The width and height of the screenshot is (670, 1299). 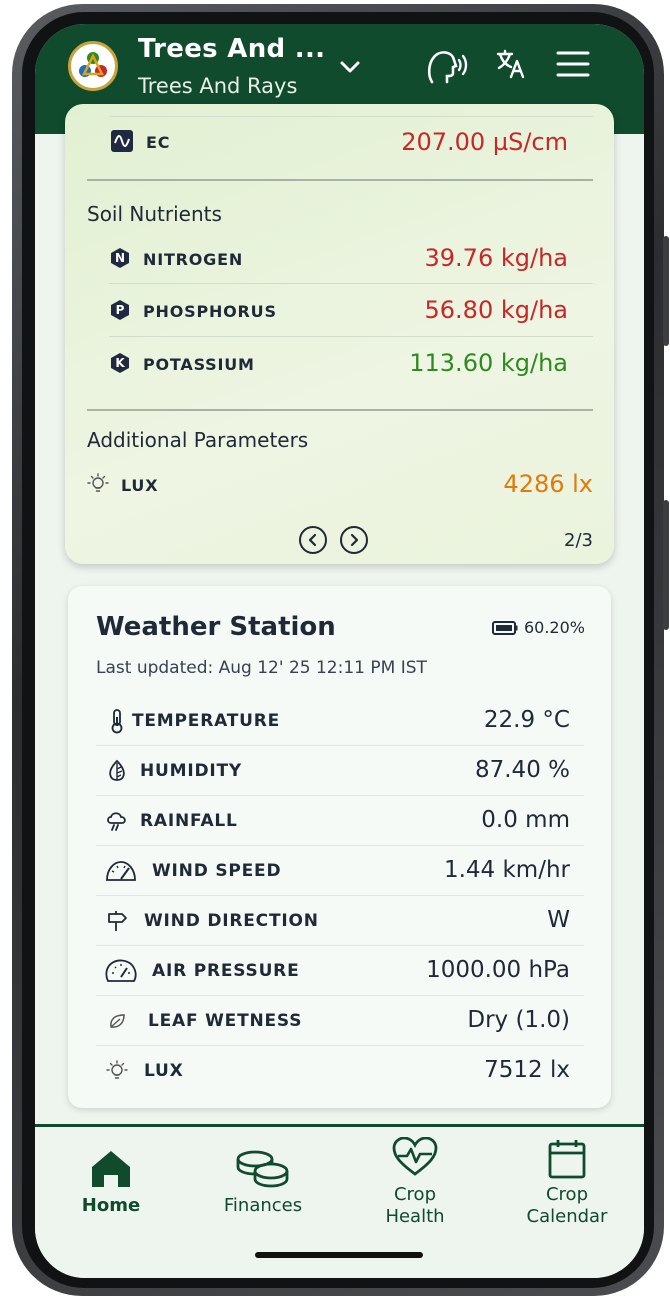 I want to click on nav-crop-calendar: Crop Calendar, so click(x=567, y=1187).